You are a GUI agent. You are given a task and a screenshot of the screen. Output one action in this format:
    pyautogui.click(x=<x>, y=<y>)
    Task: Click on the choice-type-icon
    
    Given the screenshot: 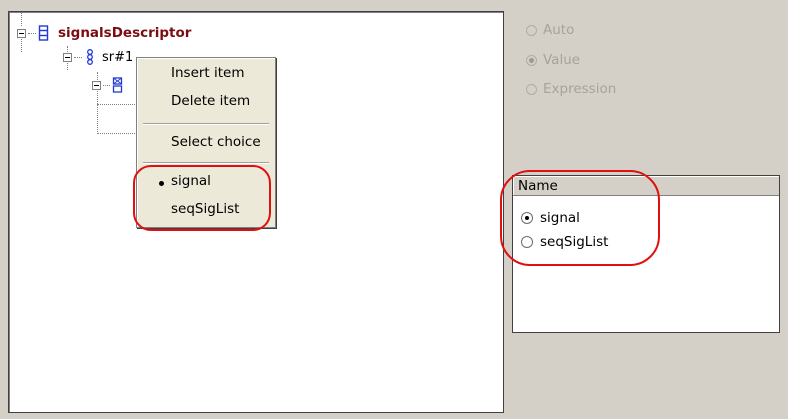 What is the action you would take?
    pyautogui.click(x=117, y=85)
    